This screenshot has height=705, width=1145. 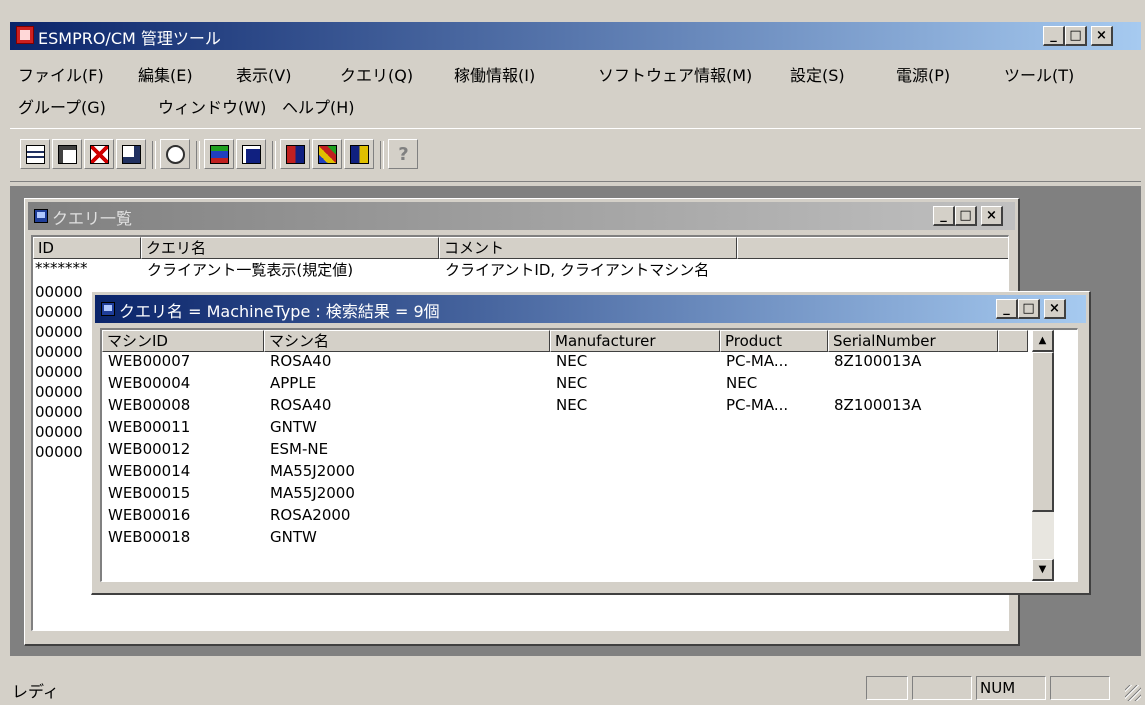 I want to click on scroll-thumb, so click(x=1043, y=432).